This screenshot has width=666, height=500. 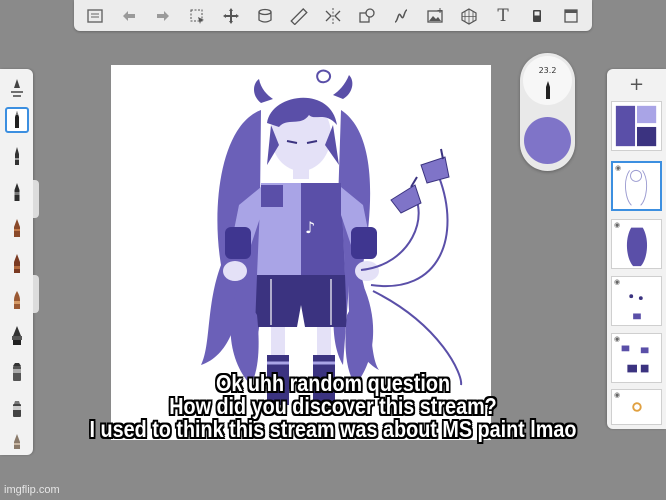 I want to click on brush-panel-handle, so click(x=36, y=199).